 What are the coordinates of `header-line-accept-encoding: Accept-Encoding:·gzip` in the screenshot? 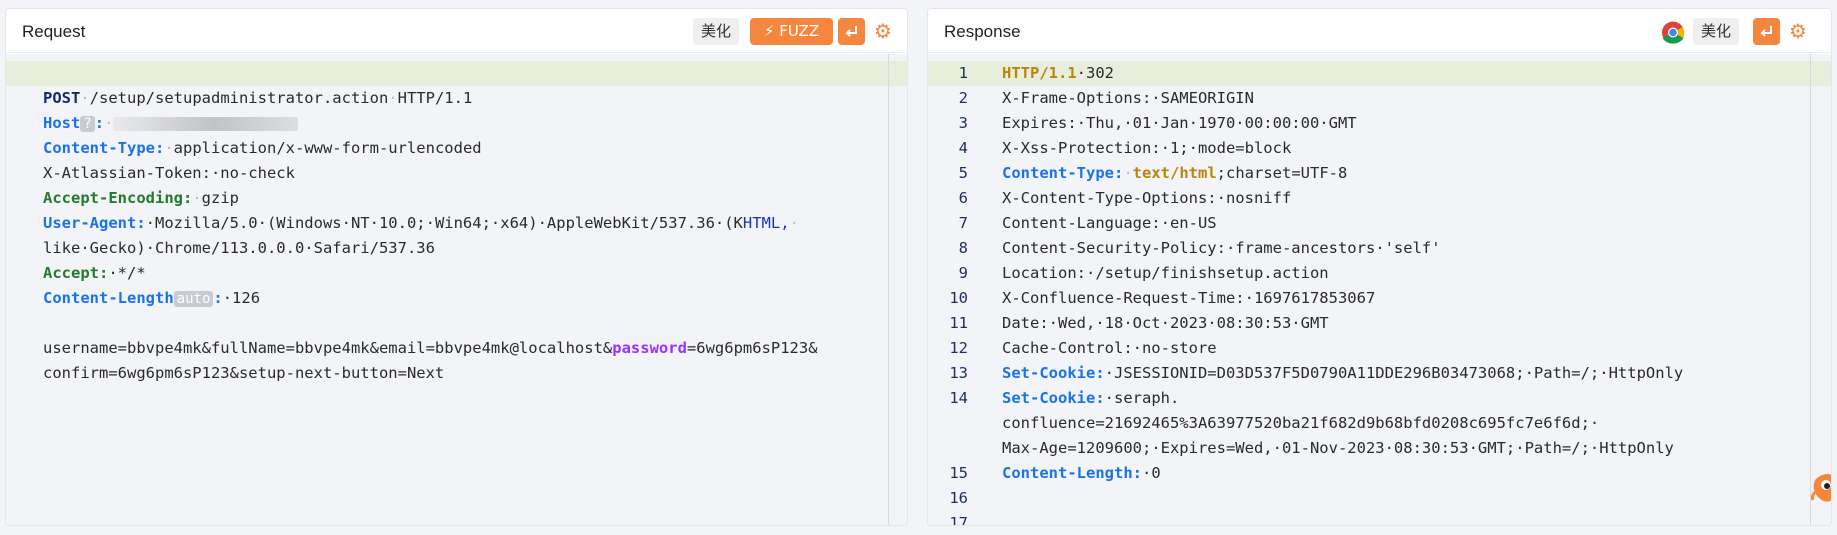 It's located at (141, 198).